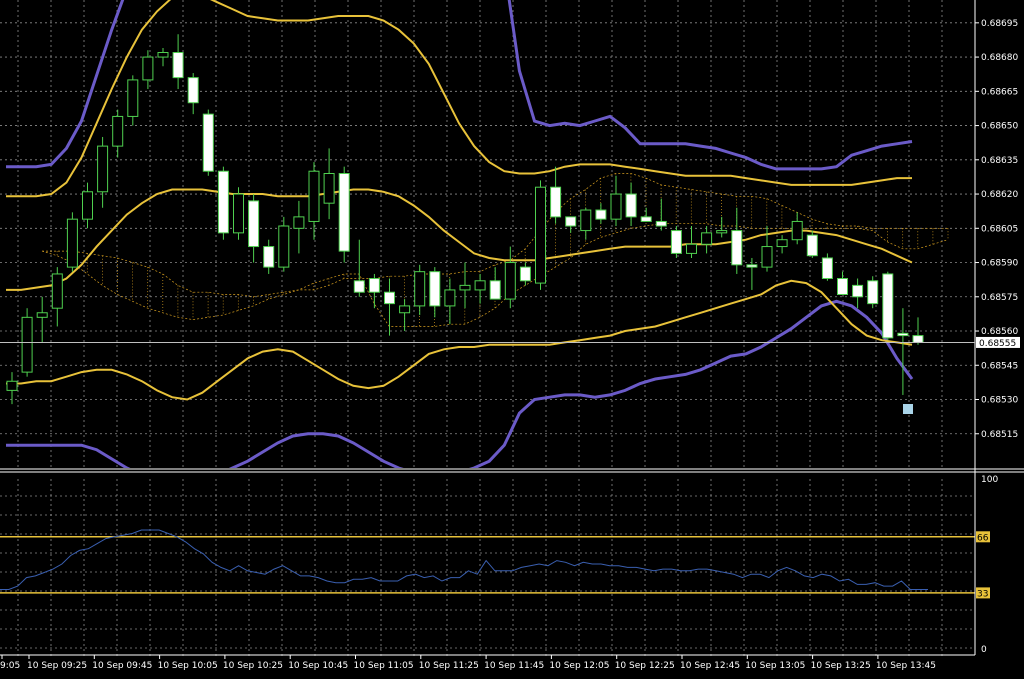 This screenshot has width=1024, height=679. I want to click on time-tick-label: 10 Sep 13:45, so click(906, 666).